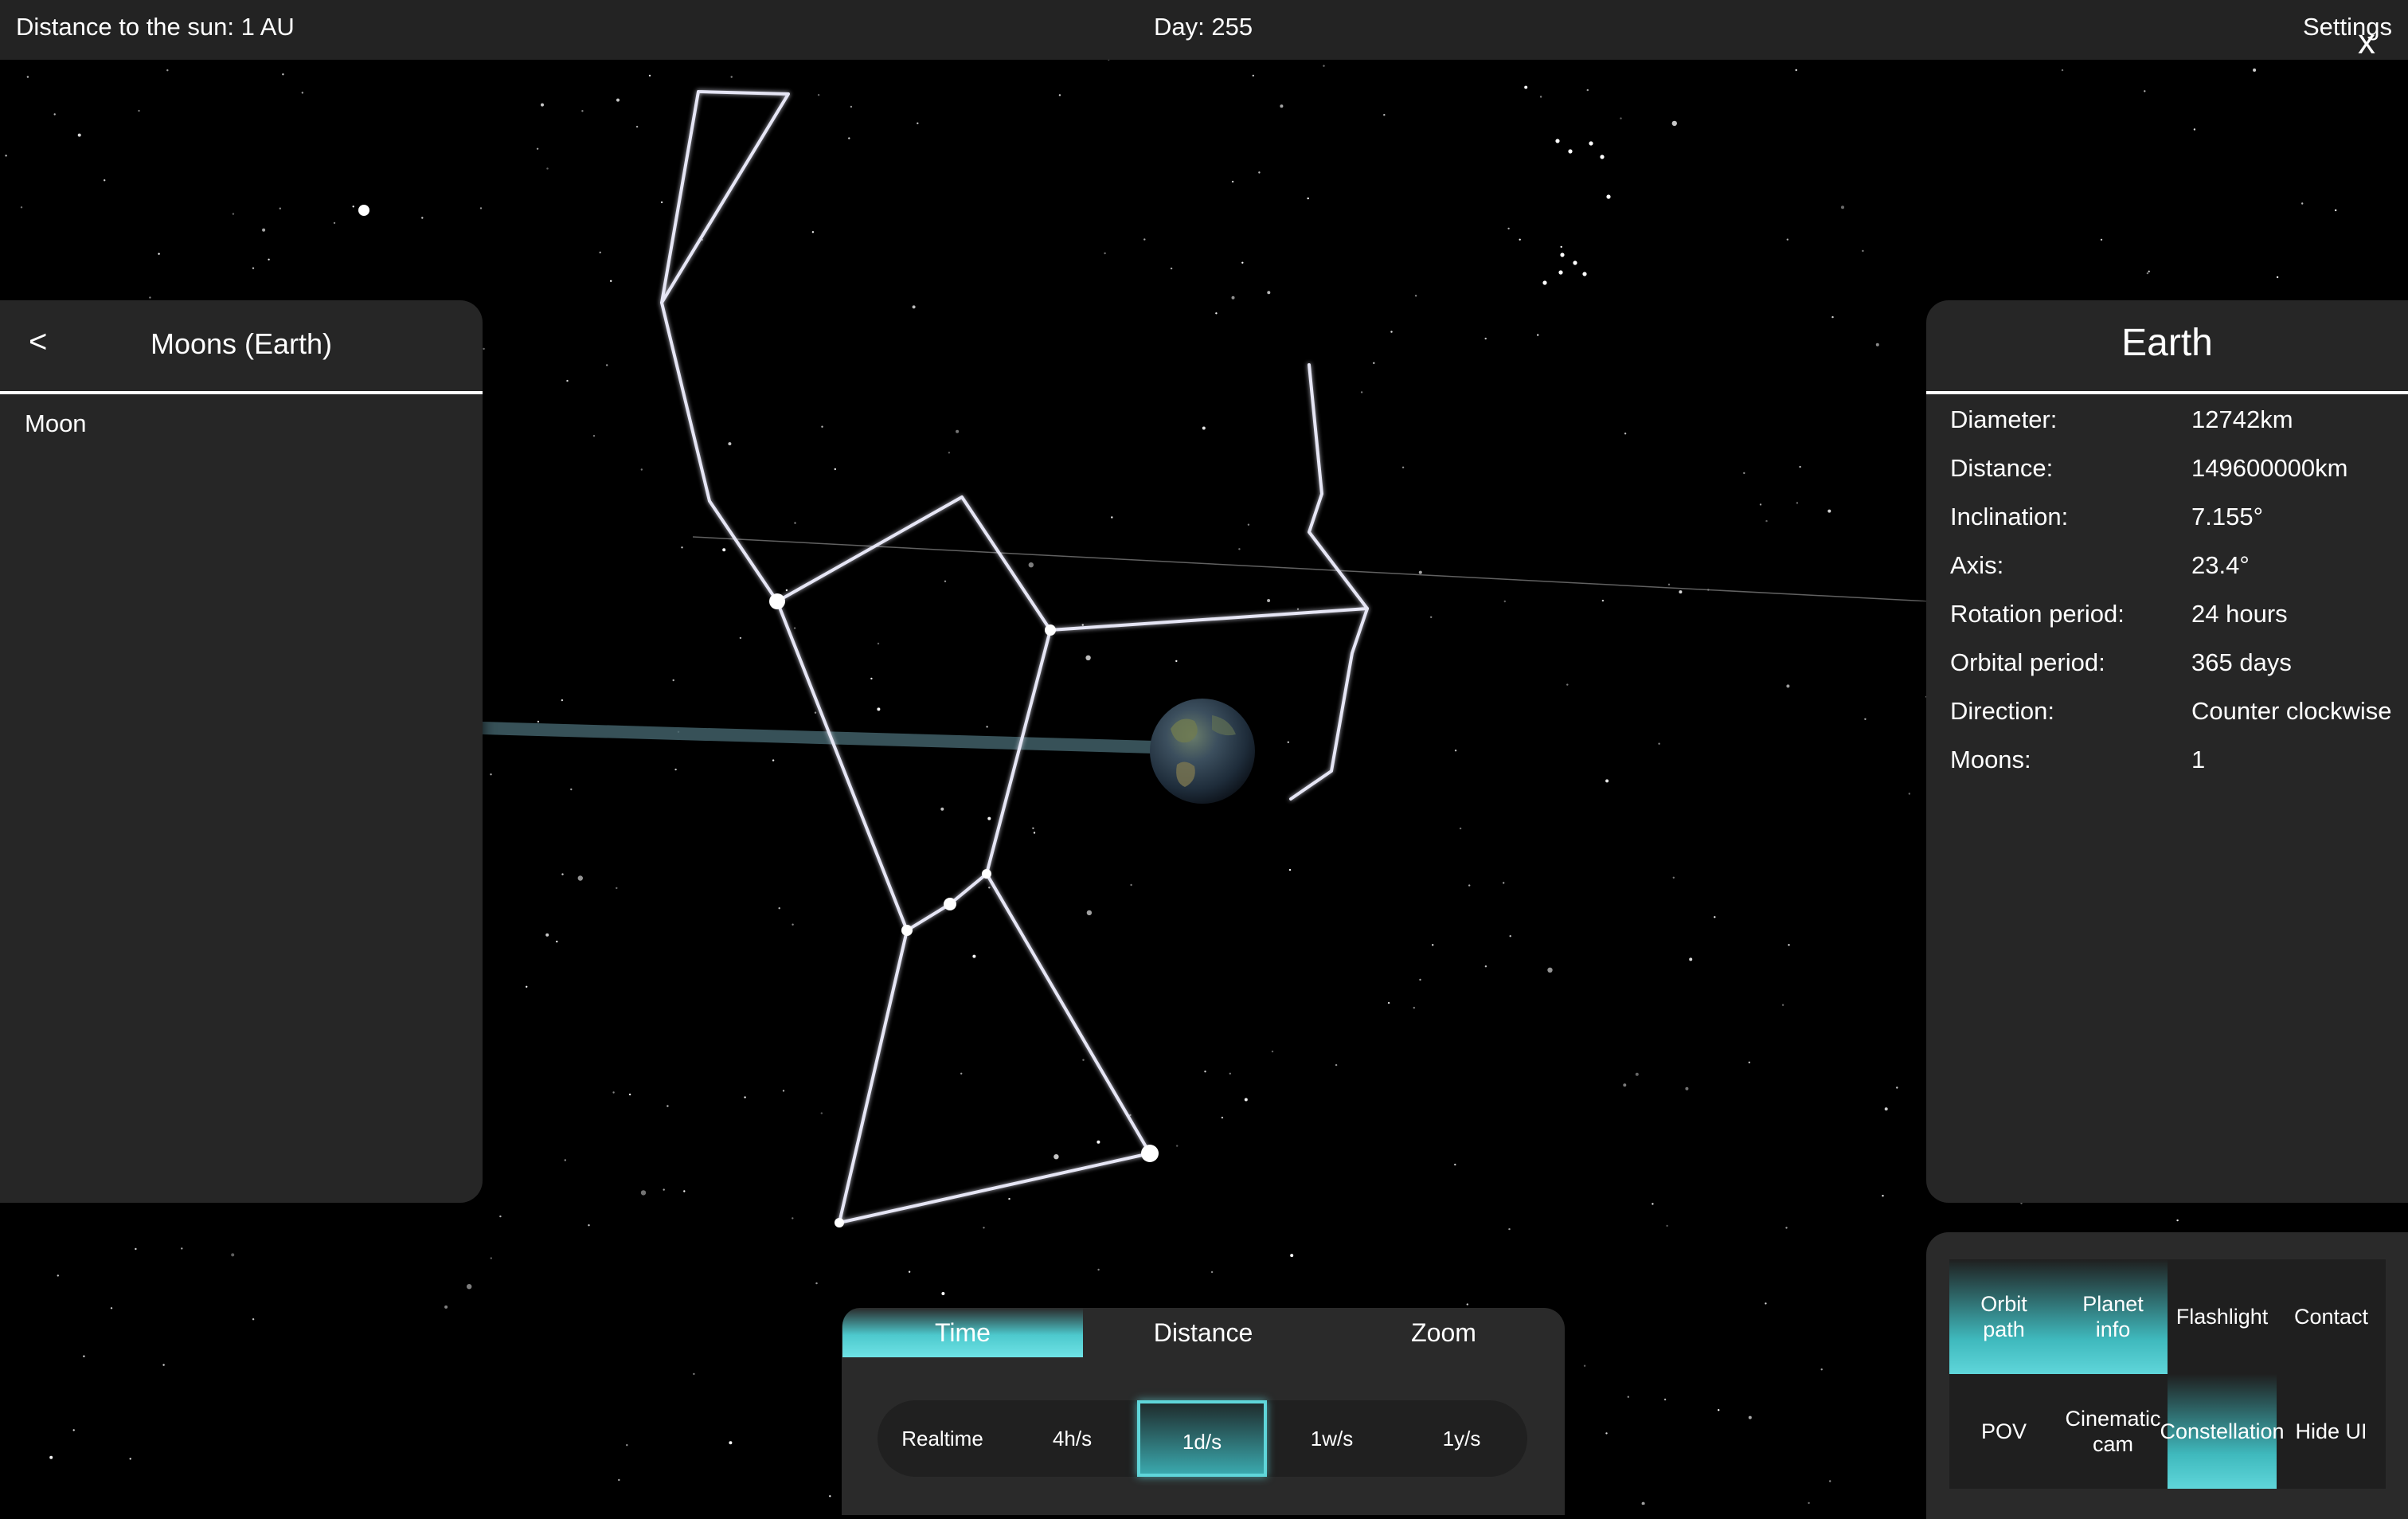 The width and height of the screenshot is (2408, 1519). Describe the element at coordinates (1311, 569) in the screenshot. I see `orbit-path-line` at that location.